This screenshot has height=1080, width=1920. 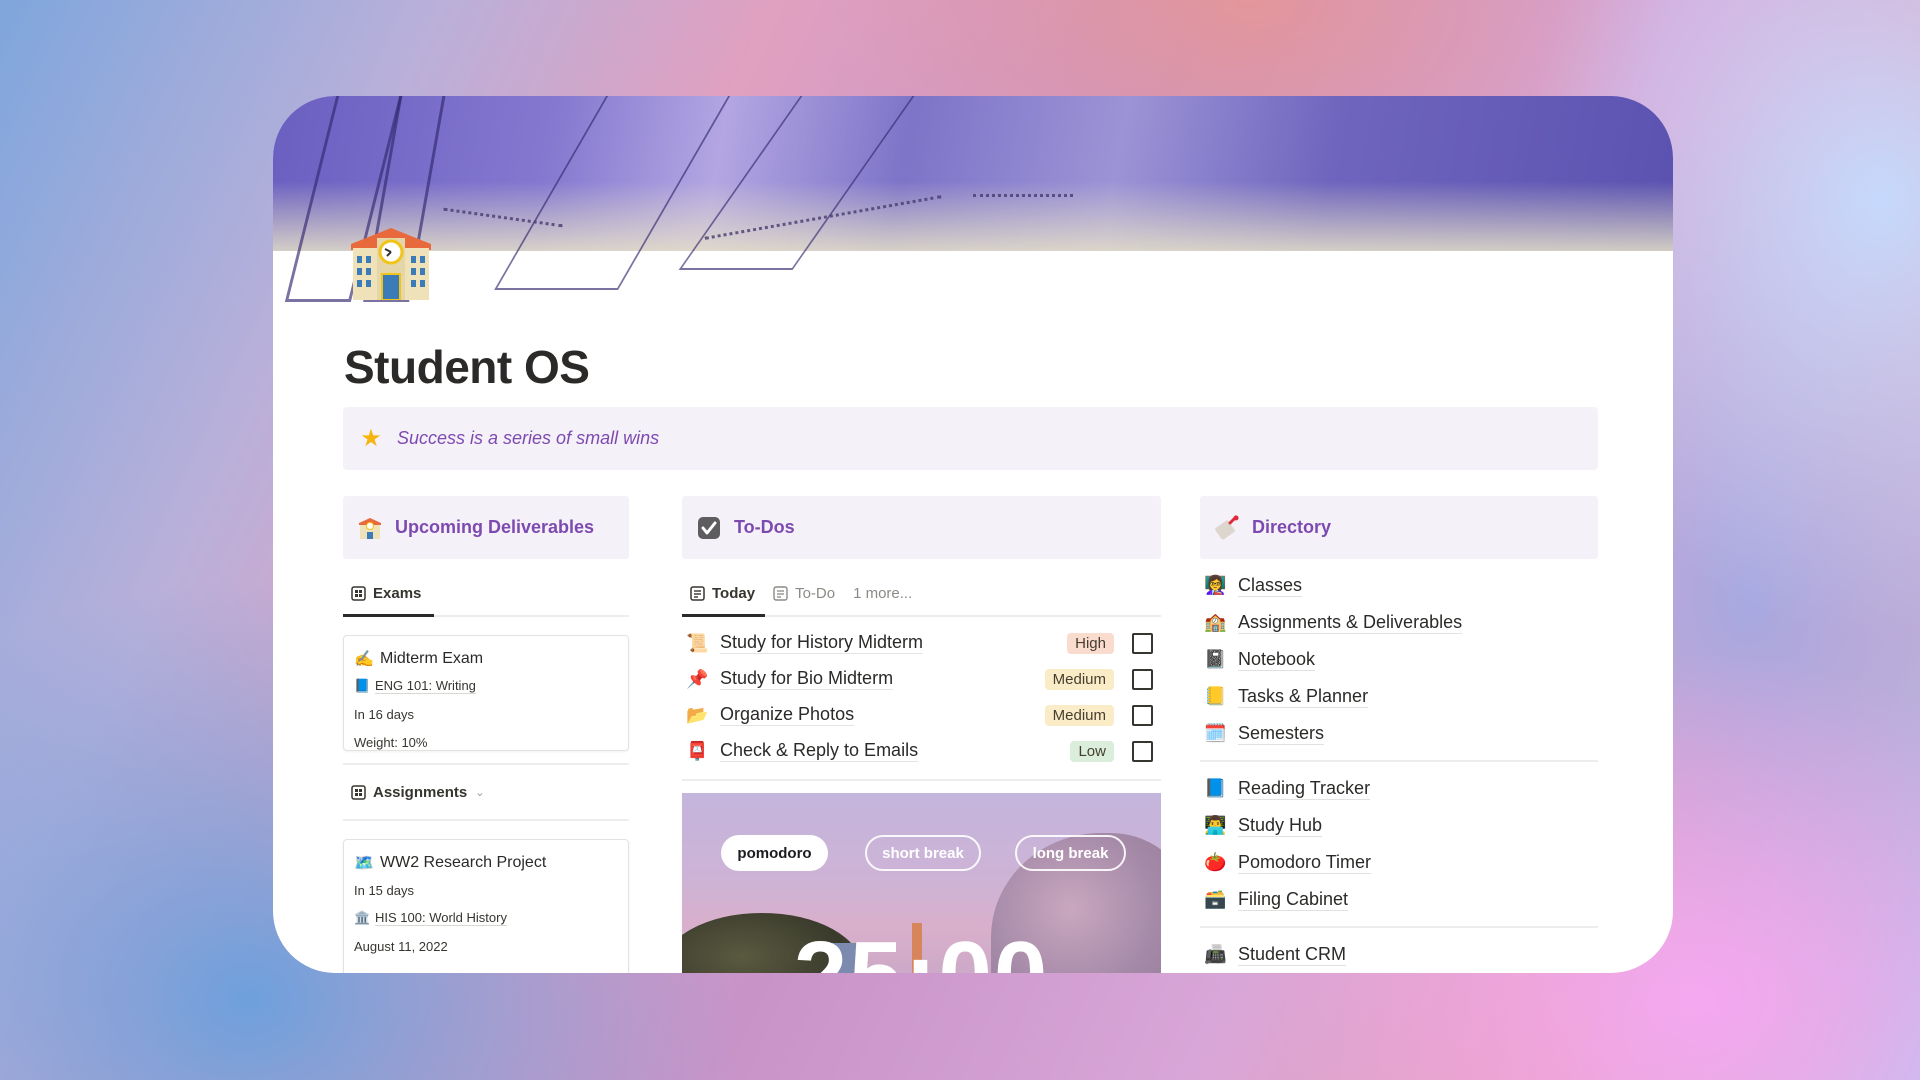 What do you see at coordinates (441, 918) in the screenshot?
I see `class-link: HIS 100: World History` at bounding box center [441, 918].